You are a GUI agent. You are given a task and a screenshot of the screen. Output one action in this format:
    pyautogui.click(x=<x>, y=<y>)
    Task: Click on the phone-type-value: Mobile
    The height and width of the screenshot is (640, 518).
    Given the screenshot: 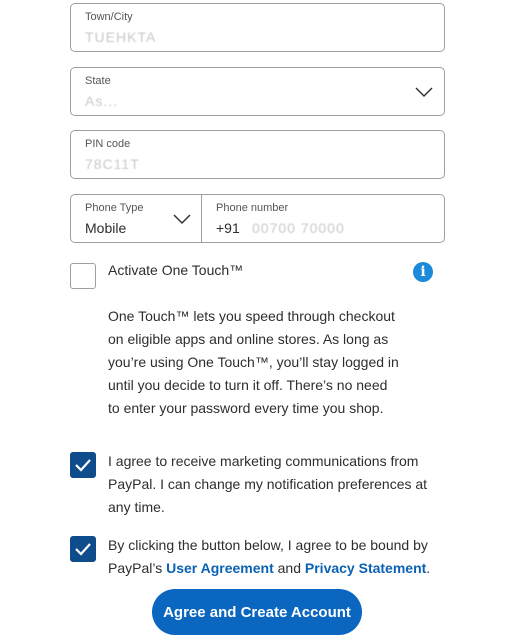 What is the action you would take?
    pyautogui.click(x=106, y=228)
    